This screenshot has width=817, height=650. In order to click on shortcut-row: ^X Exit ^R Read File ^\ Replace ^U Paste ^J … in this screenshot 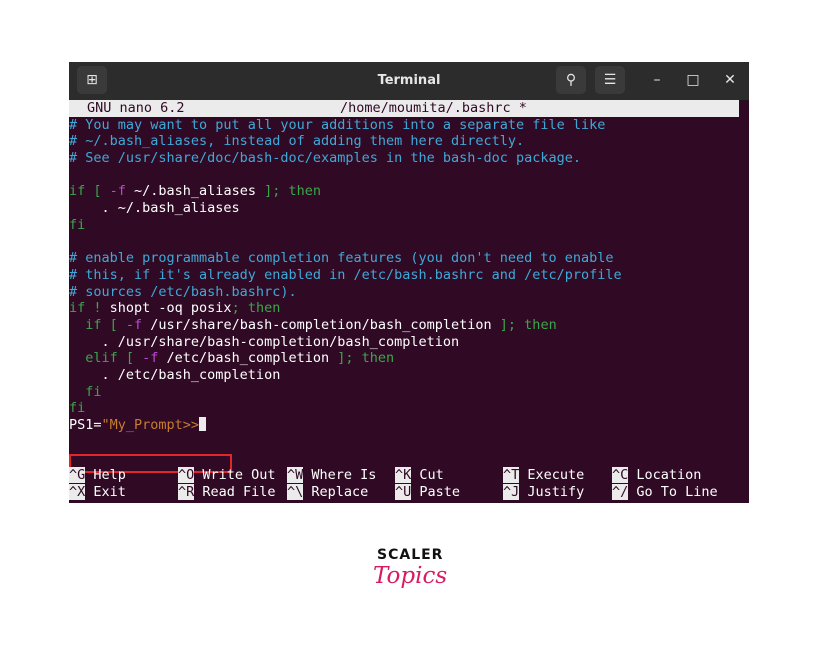, I will do `click(409, 492)`.